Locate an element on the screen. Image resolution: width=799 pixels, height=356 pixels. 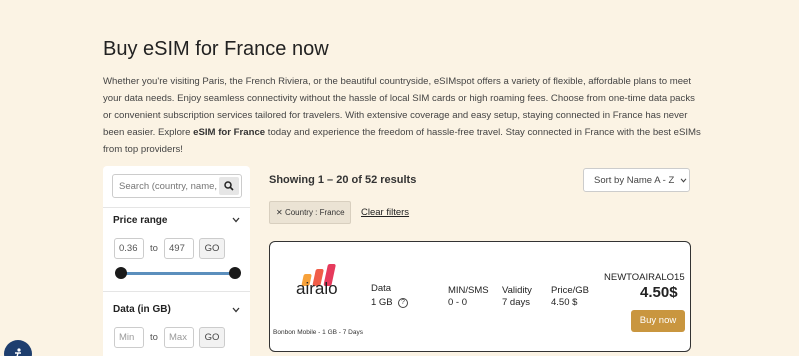
accessibility-badge is located at coordinates (18, 348).